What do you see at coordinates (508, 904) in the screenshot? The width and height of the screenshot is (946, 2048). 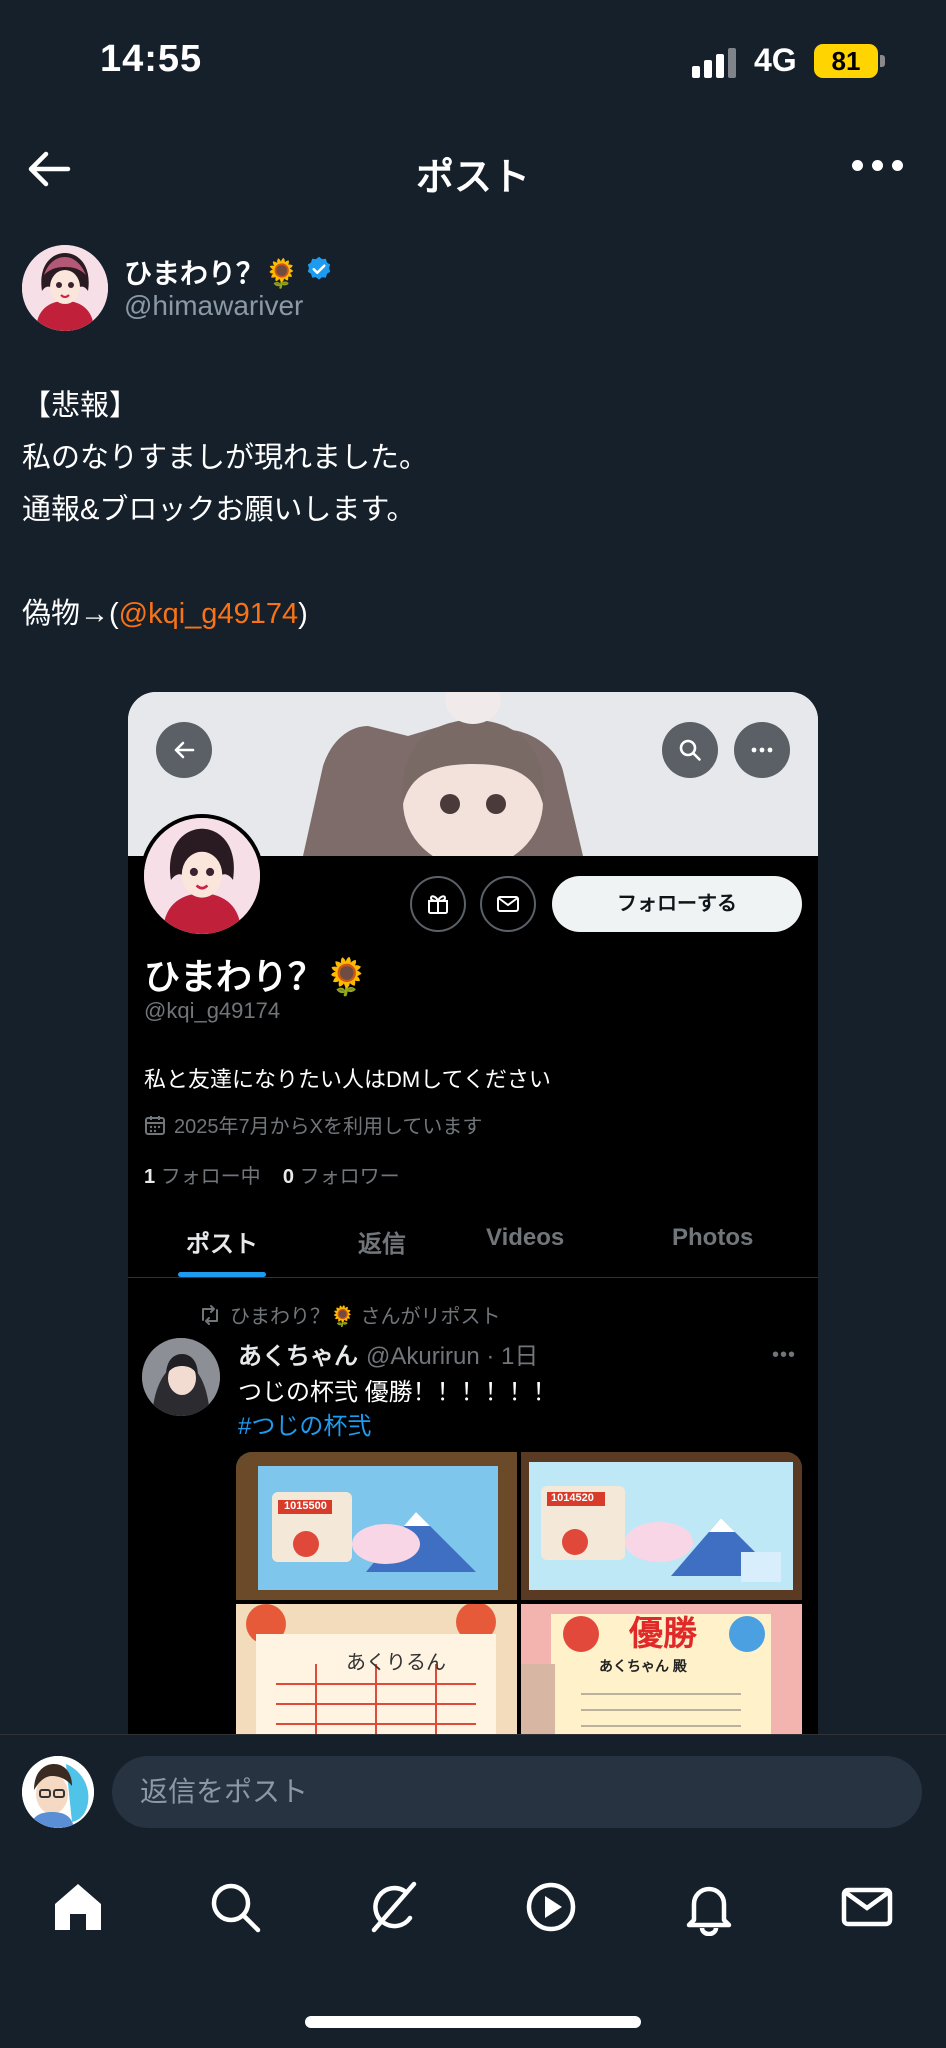 I see `message-icon` at bounding box center [508, 904].